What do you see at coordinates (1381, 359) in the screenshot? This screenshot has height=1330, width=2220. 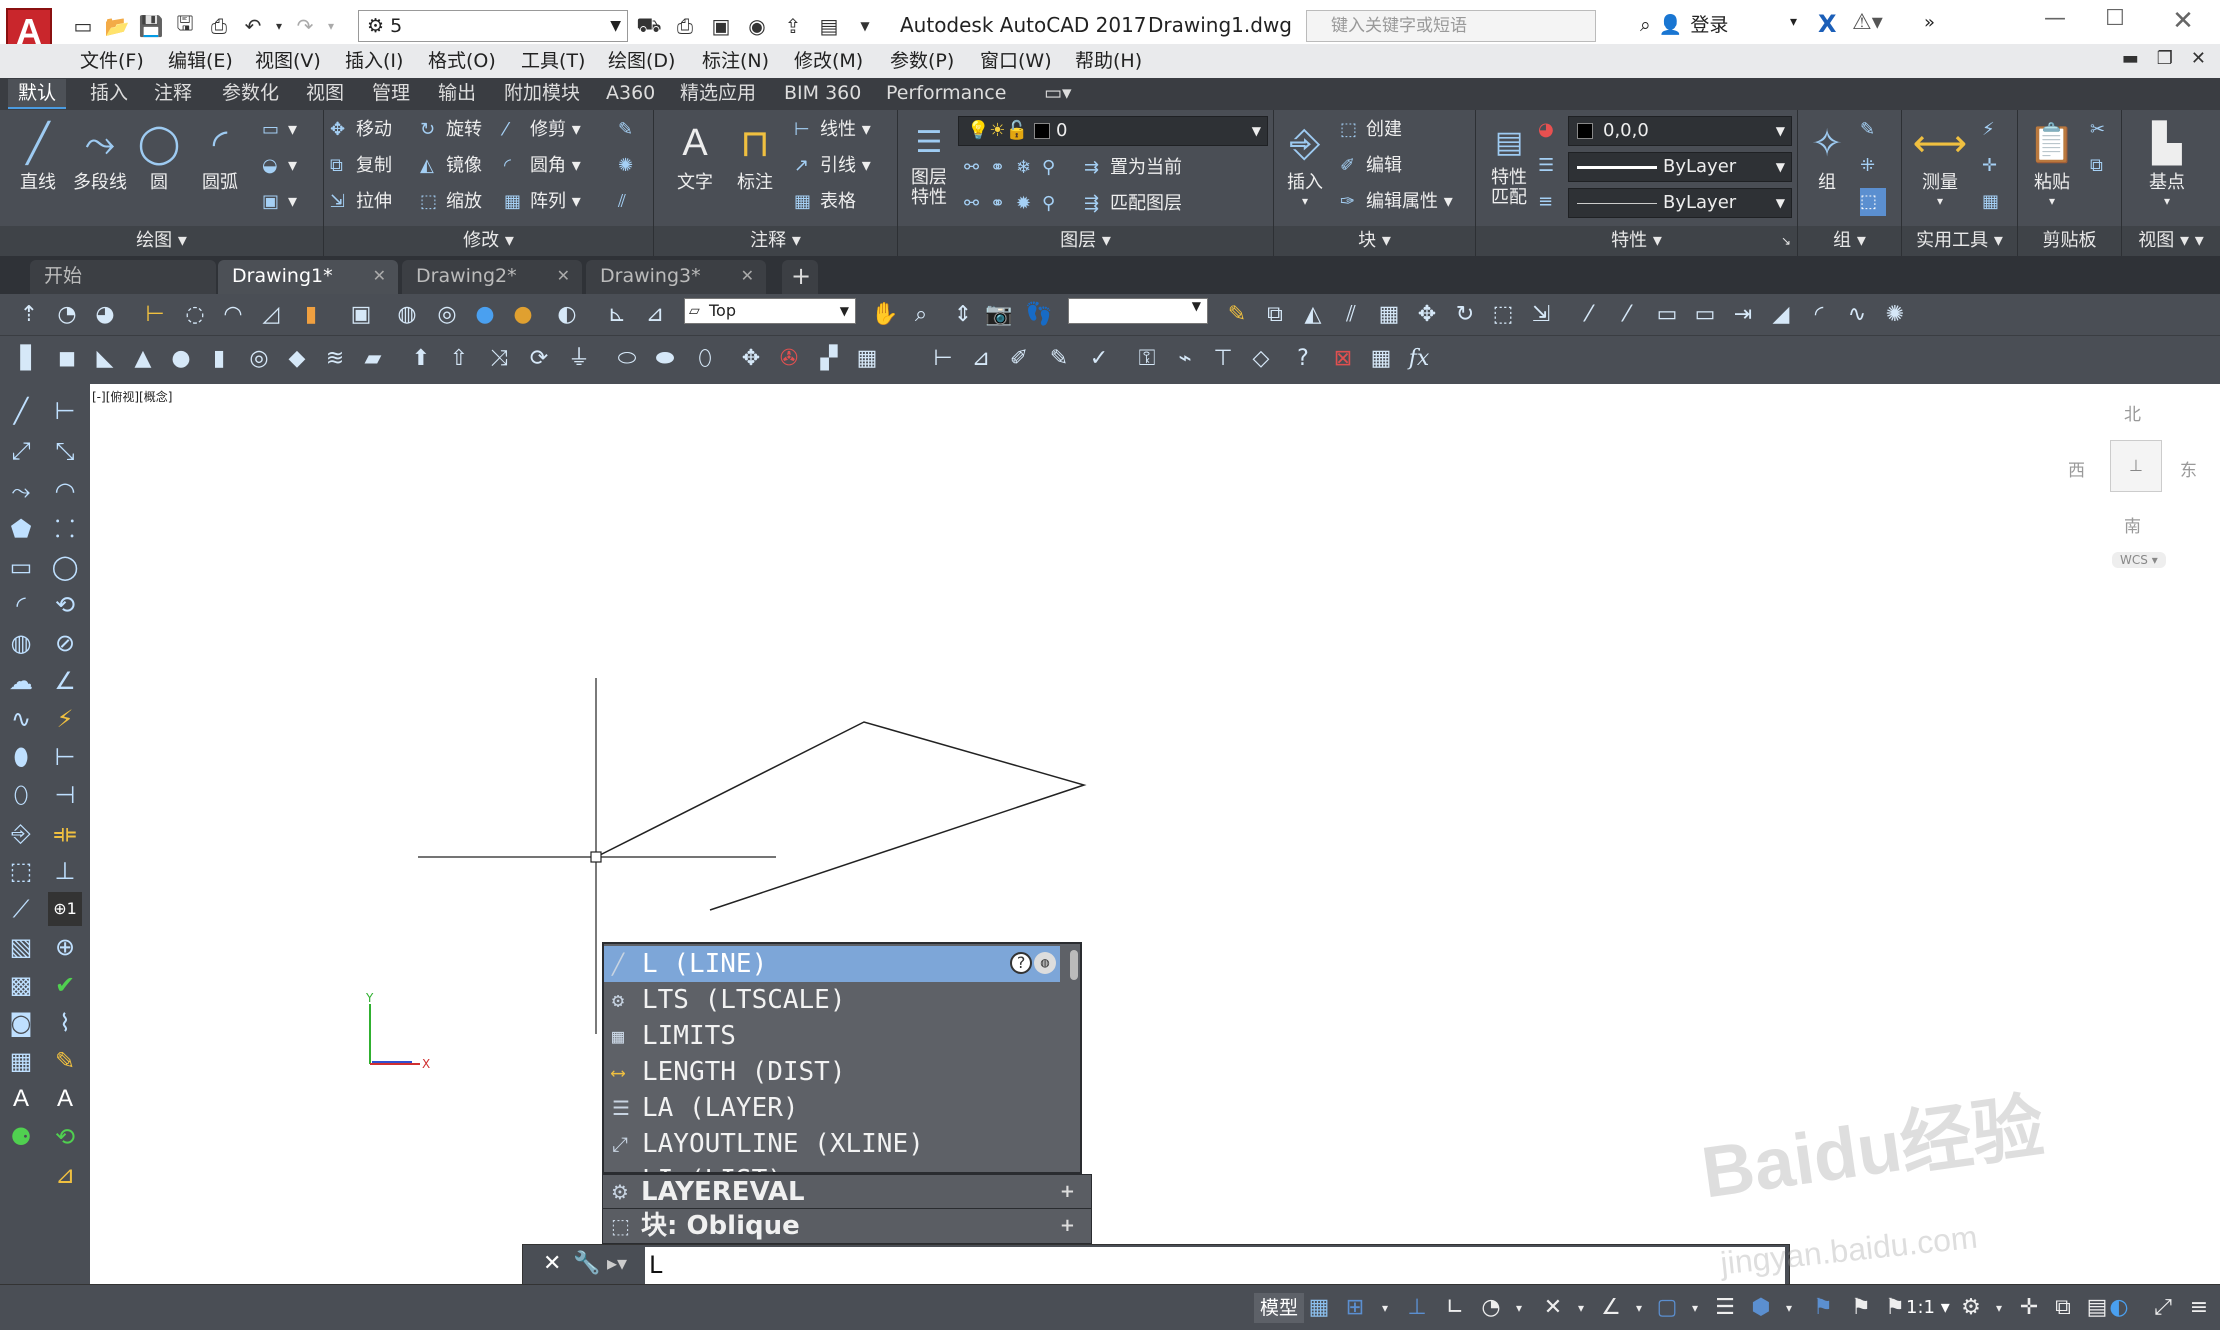 I see `param-manager-icon: ▦` at bounding box center [1381, 359].